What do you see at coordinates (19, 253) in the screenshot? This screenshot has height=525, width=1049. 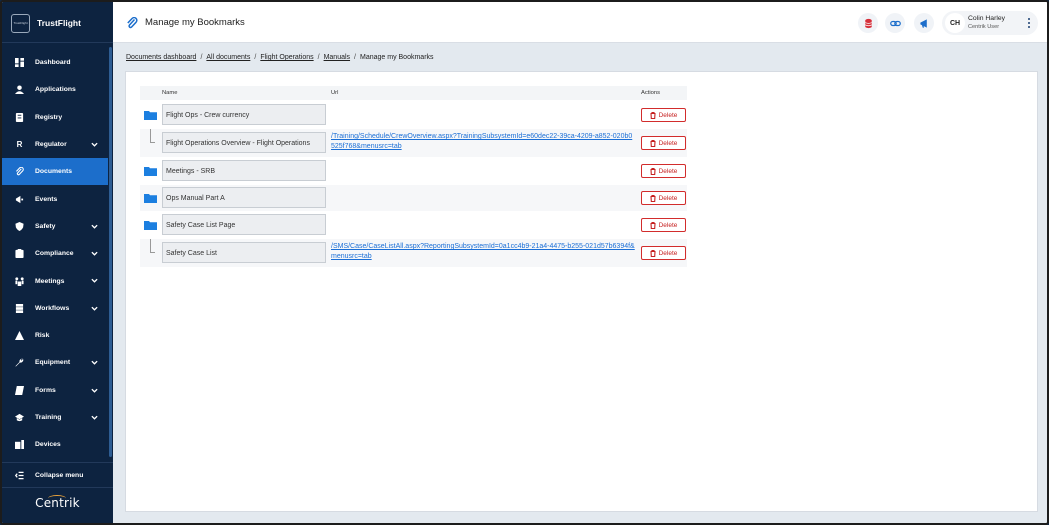 I see `compliance-icon` at bounding box center [19, 253].